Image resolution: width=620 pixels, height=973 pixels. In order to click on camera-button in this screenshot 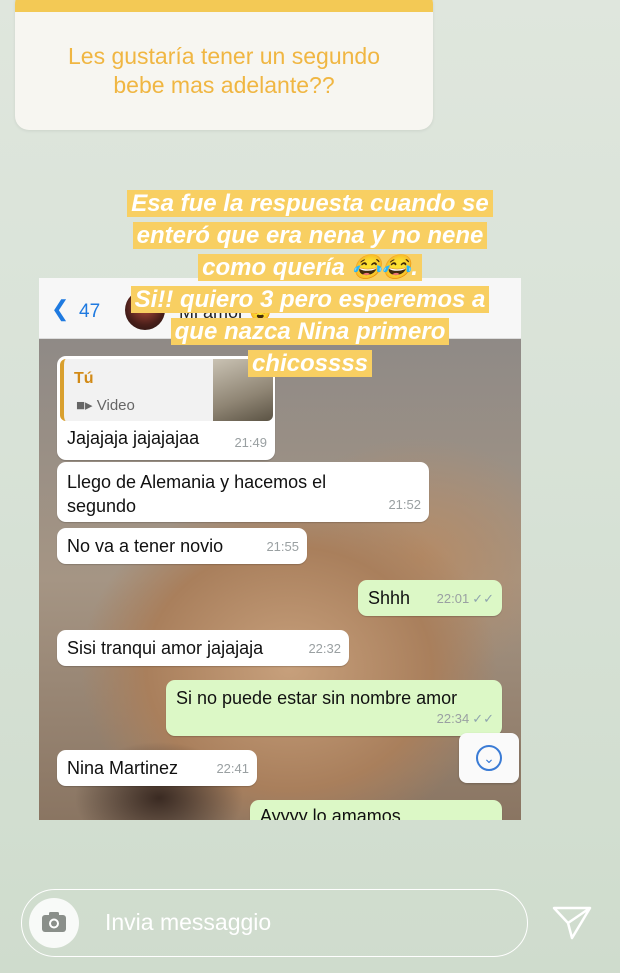, I will do `click(54, 923)`.